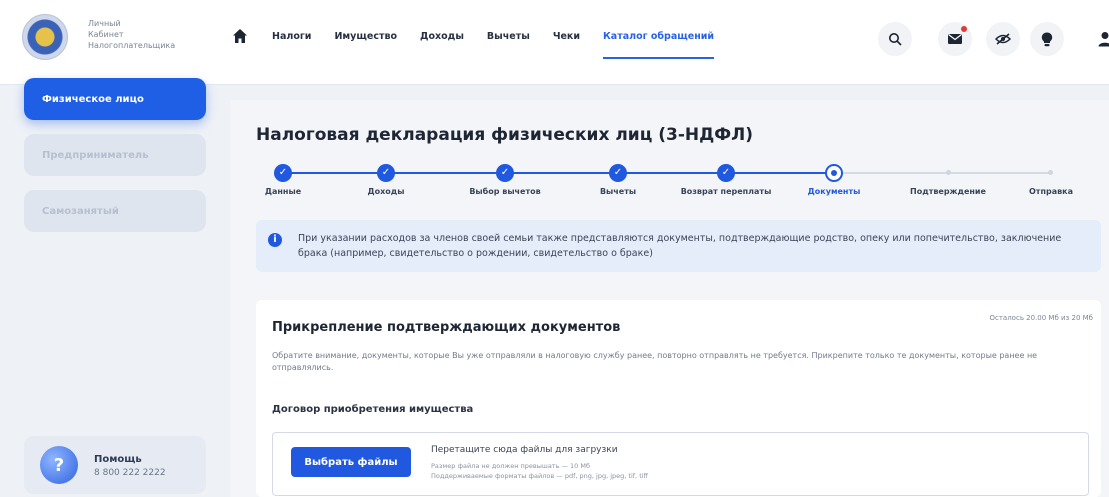  Describe the element at coordinates (948, 172) in the screenshot. I see `step-7-pending-icon` at that location.